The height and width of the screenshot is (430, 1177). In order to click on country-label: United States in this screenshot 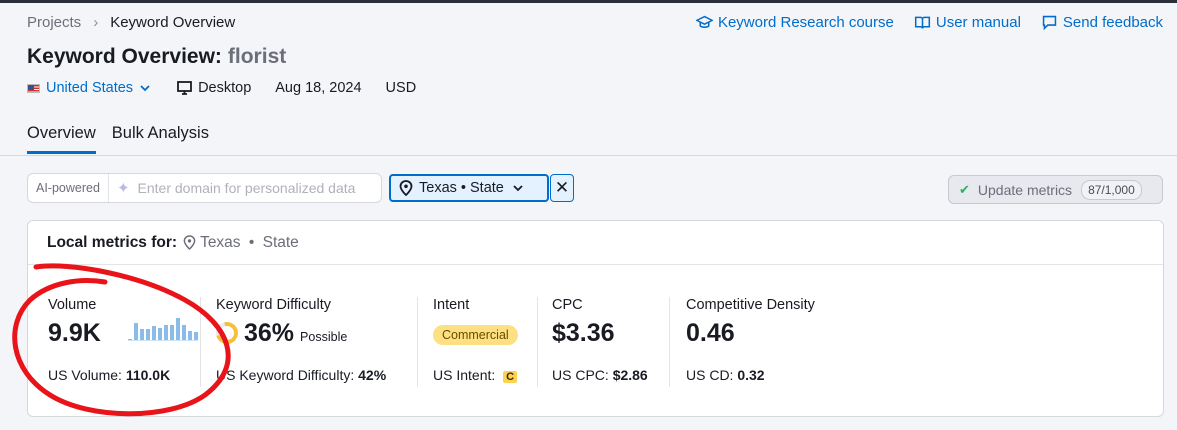, I will do `click(90, 88)`.